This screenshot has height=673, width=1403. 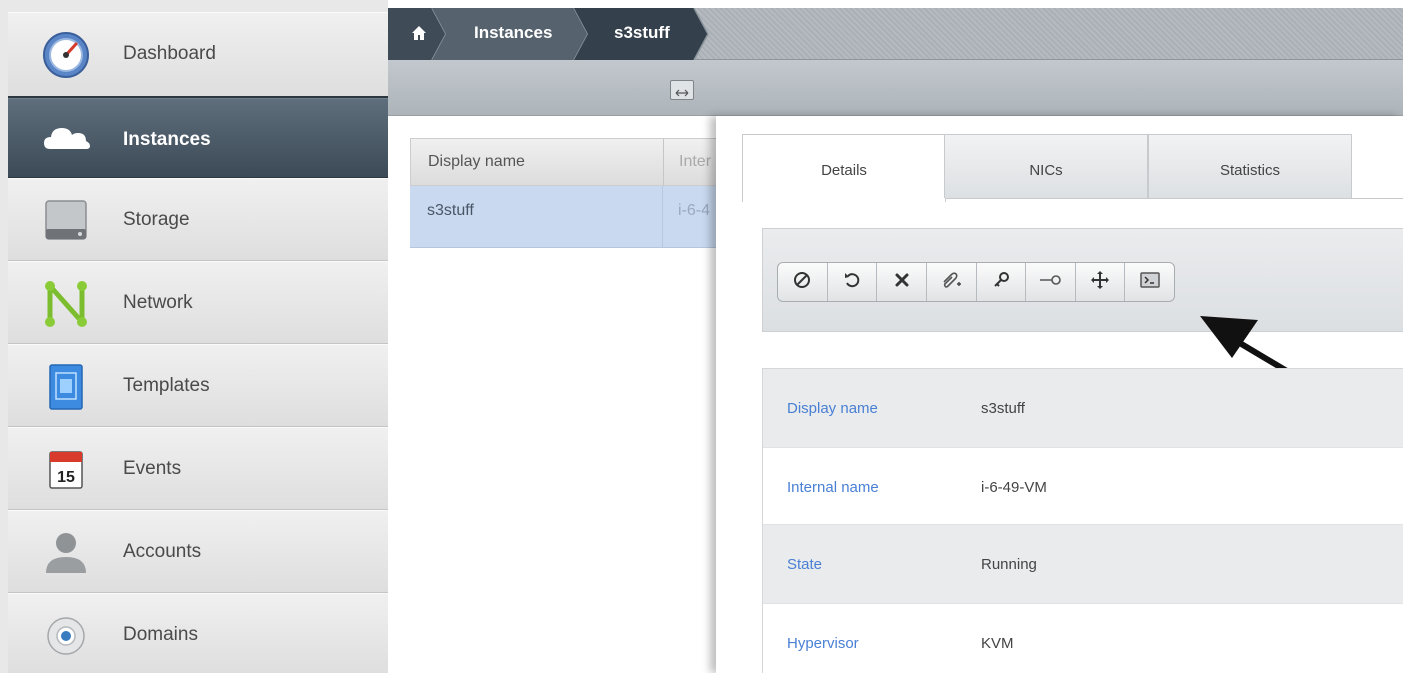 I want to click on breadcrumb-item-current: s3stuff, so click(x=642, y=34).